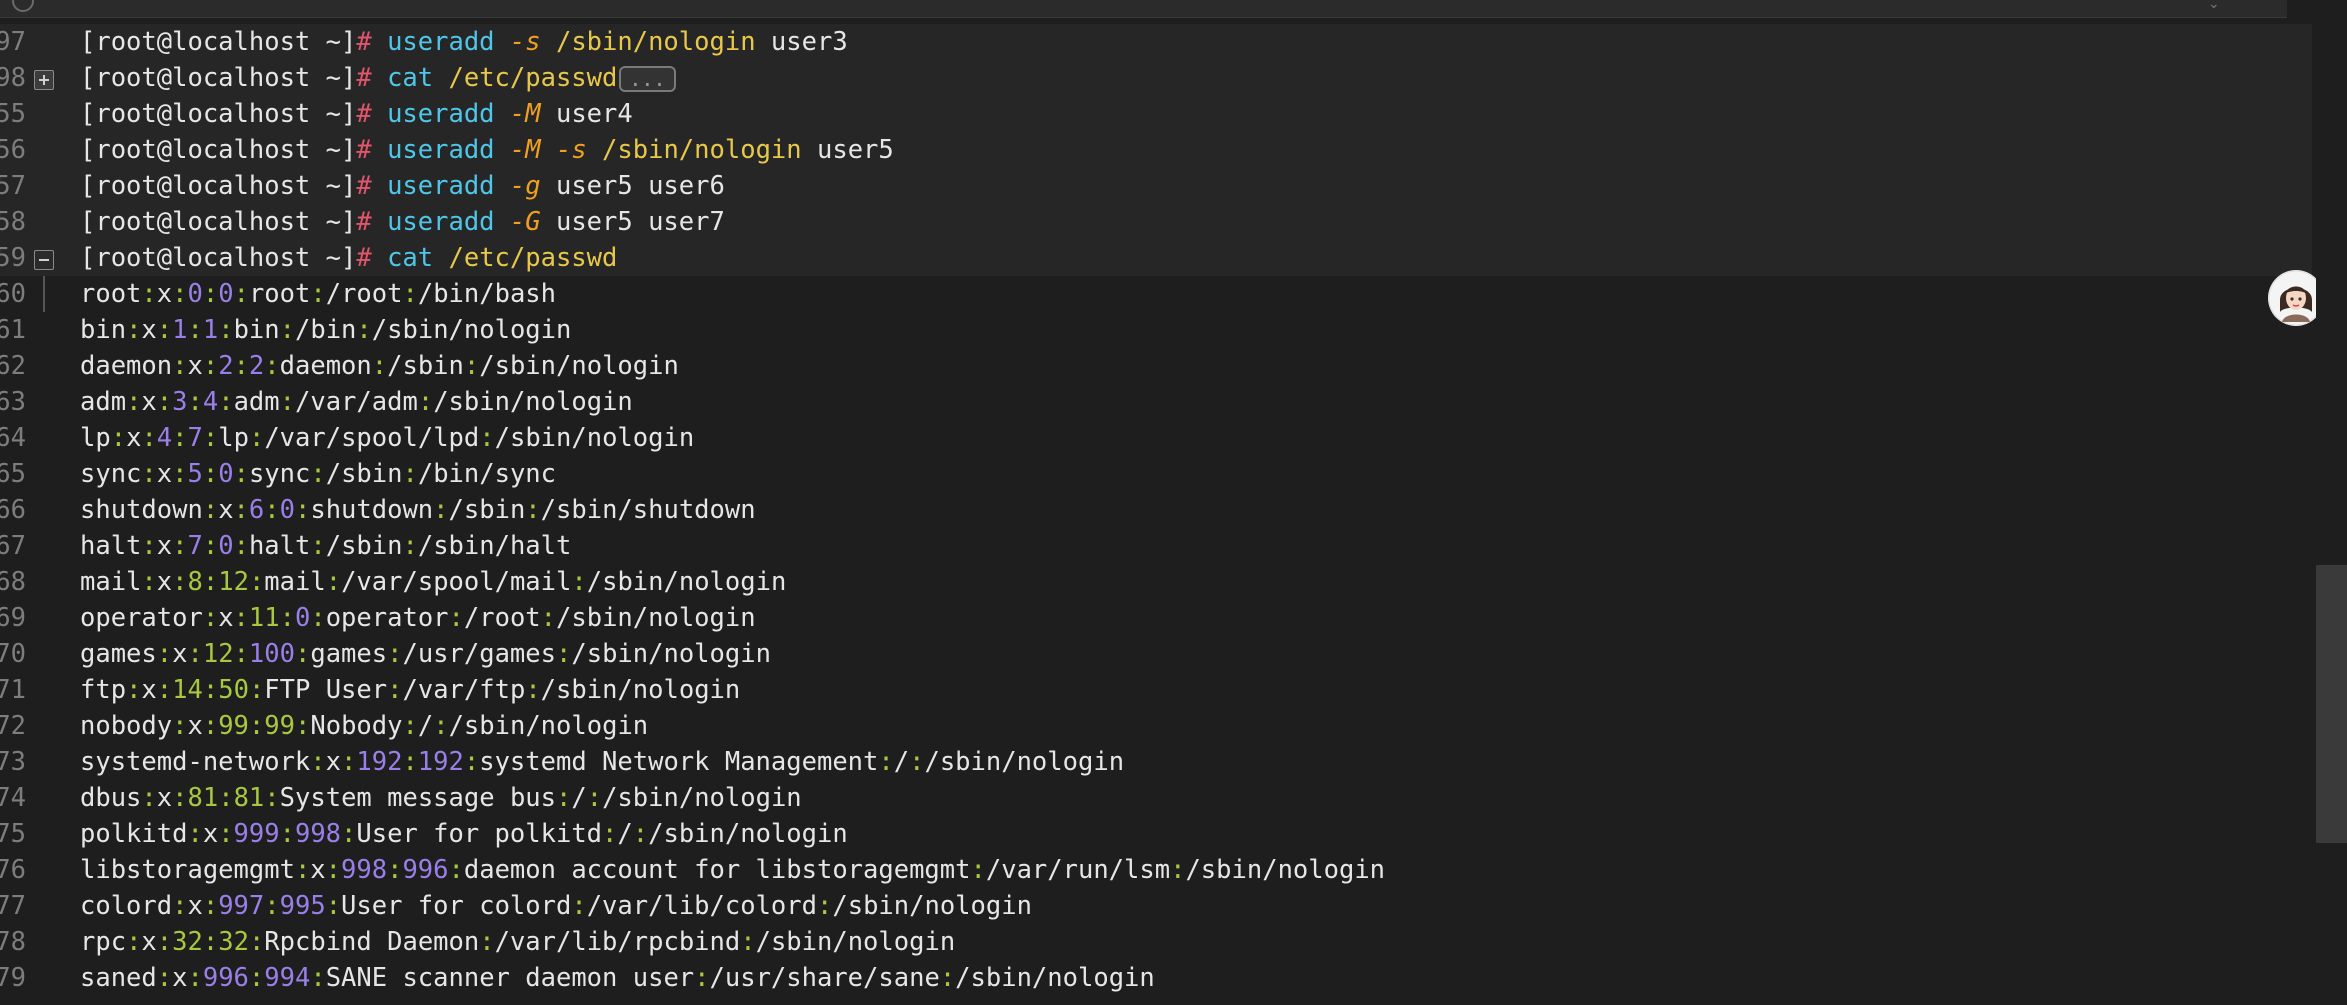 The height and width of the screenshot is (1005, 2347). I want to click on fold-collapse-icon, so click(44, 260).